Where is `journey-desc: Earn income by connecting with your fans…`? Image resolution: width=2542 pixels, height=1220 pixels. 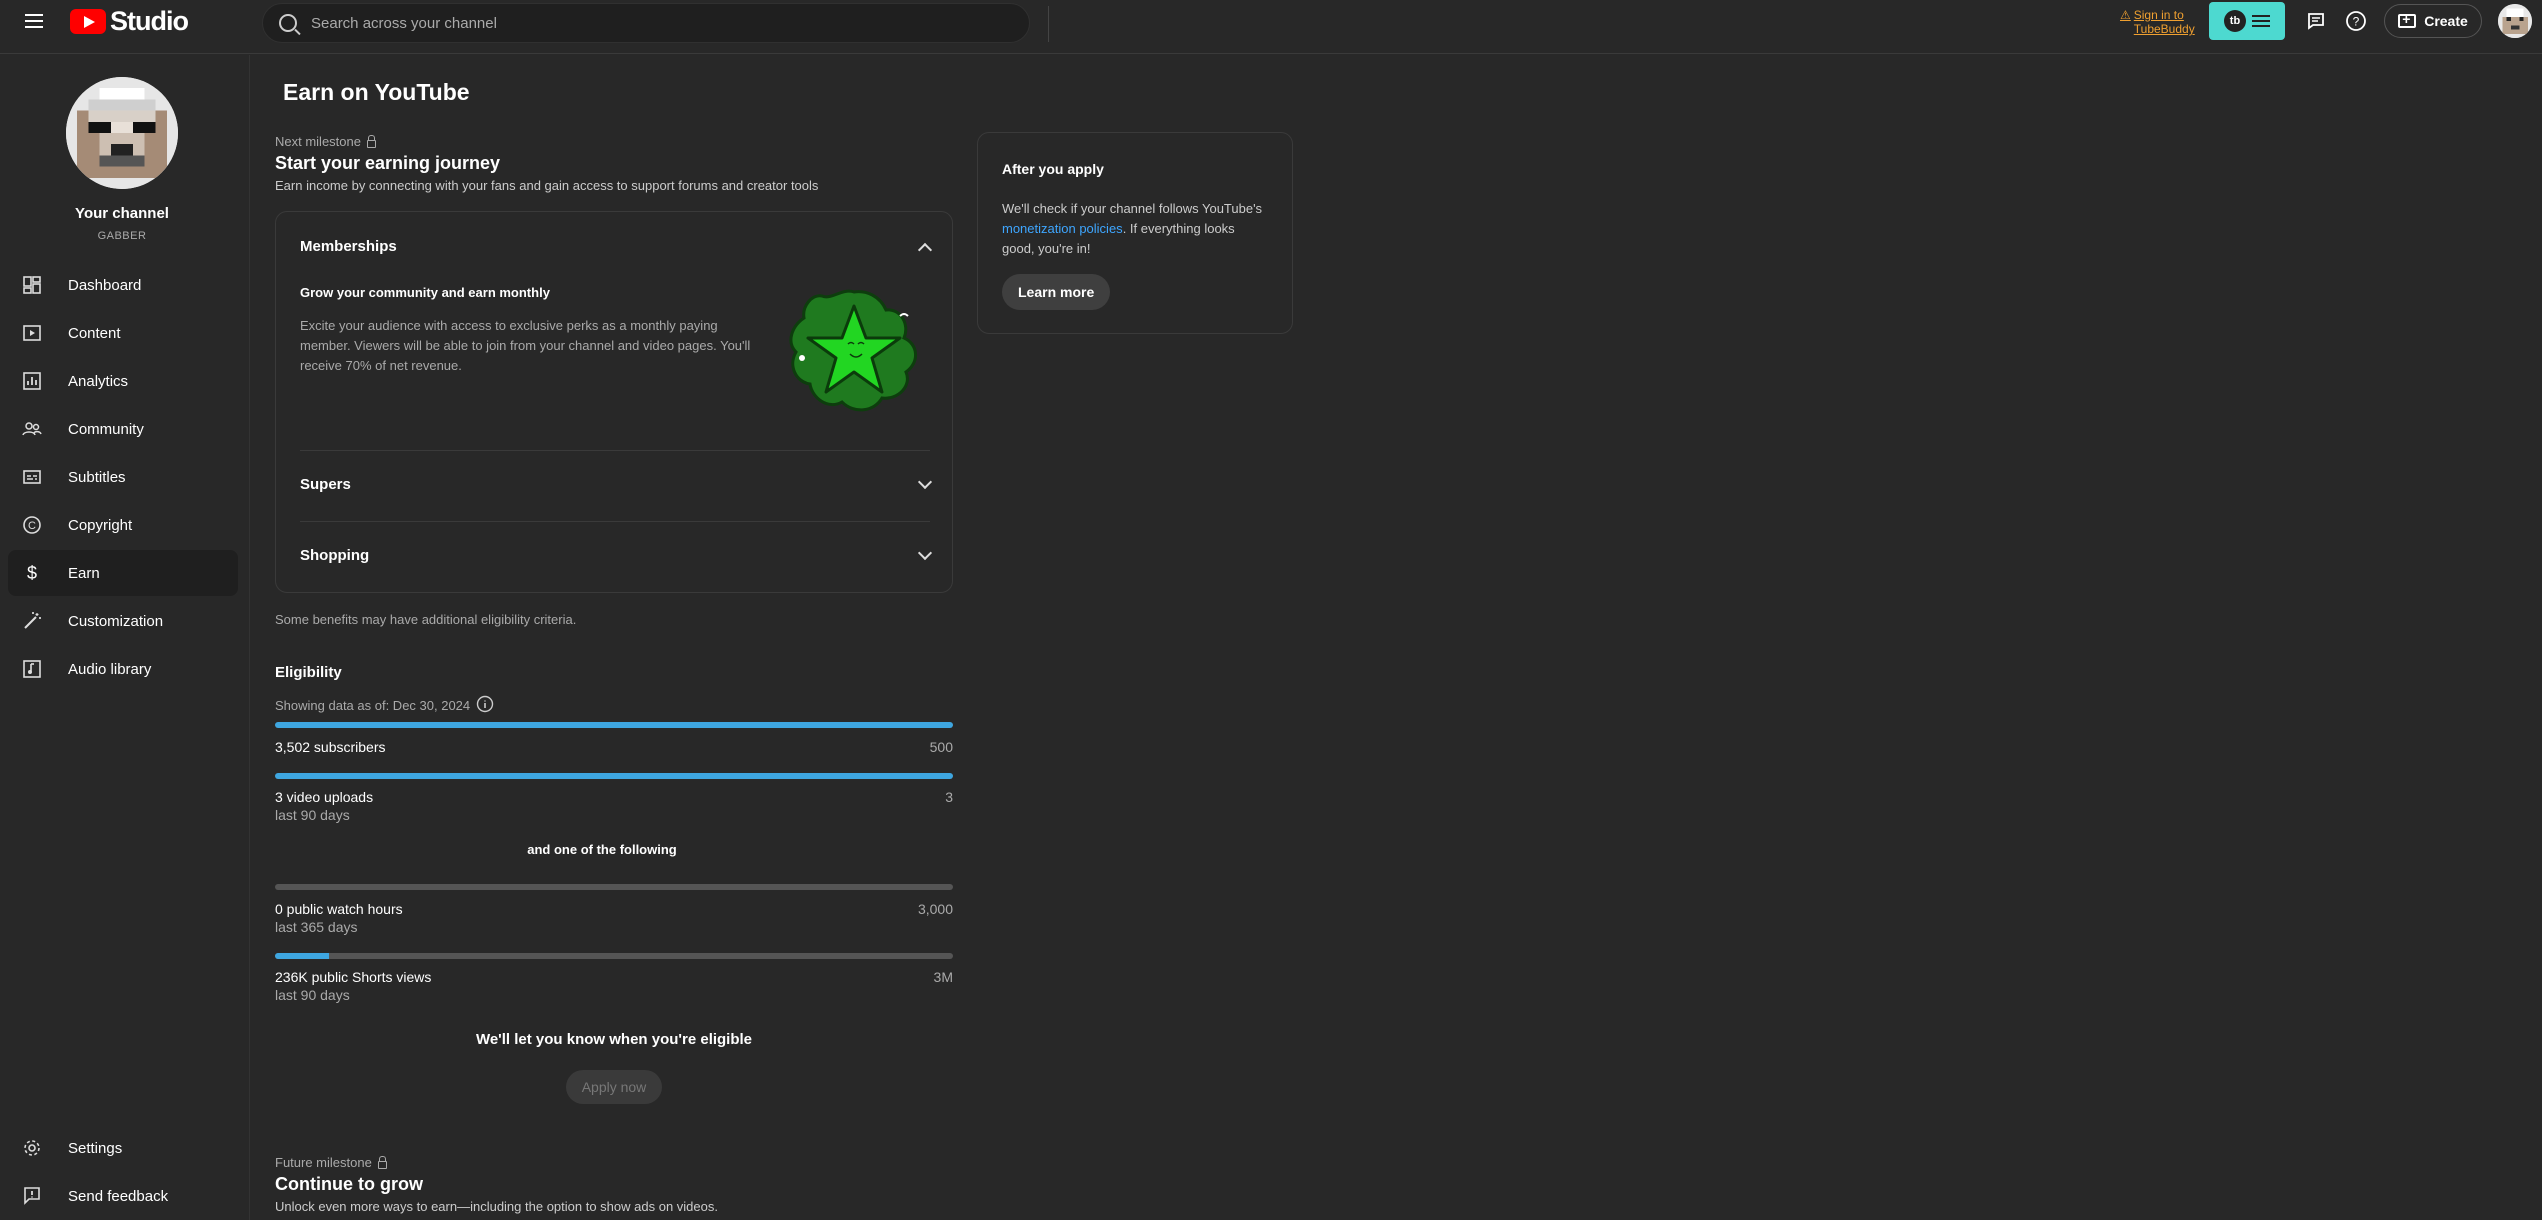
journey-desc: Earn income by connecting with your fans… is located at coordinates (547, 185).